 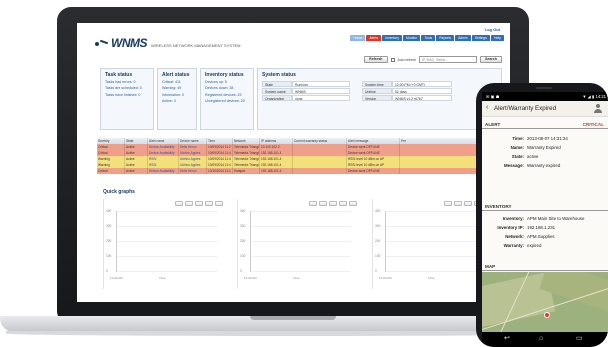 I want to click on signal-icon, so click(x=102, y=43).